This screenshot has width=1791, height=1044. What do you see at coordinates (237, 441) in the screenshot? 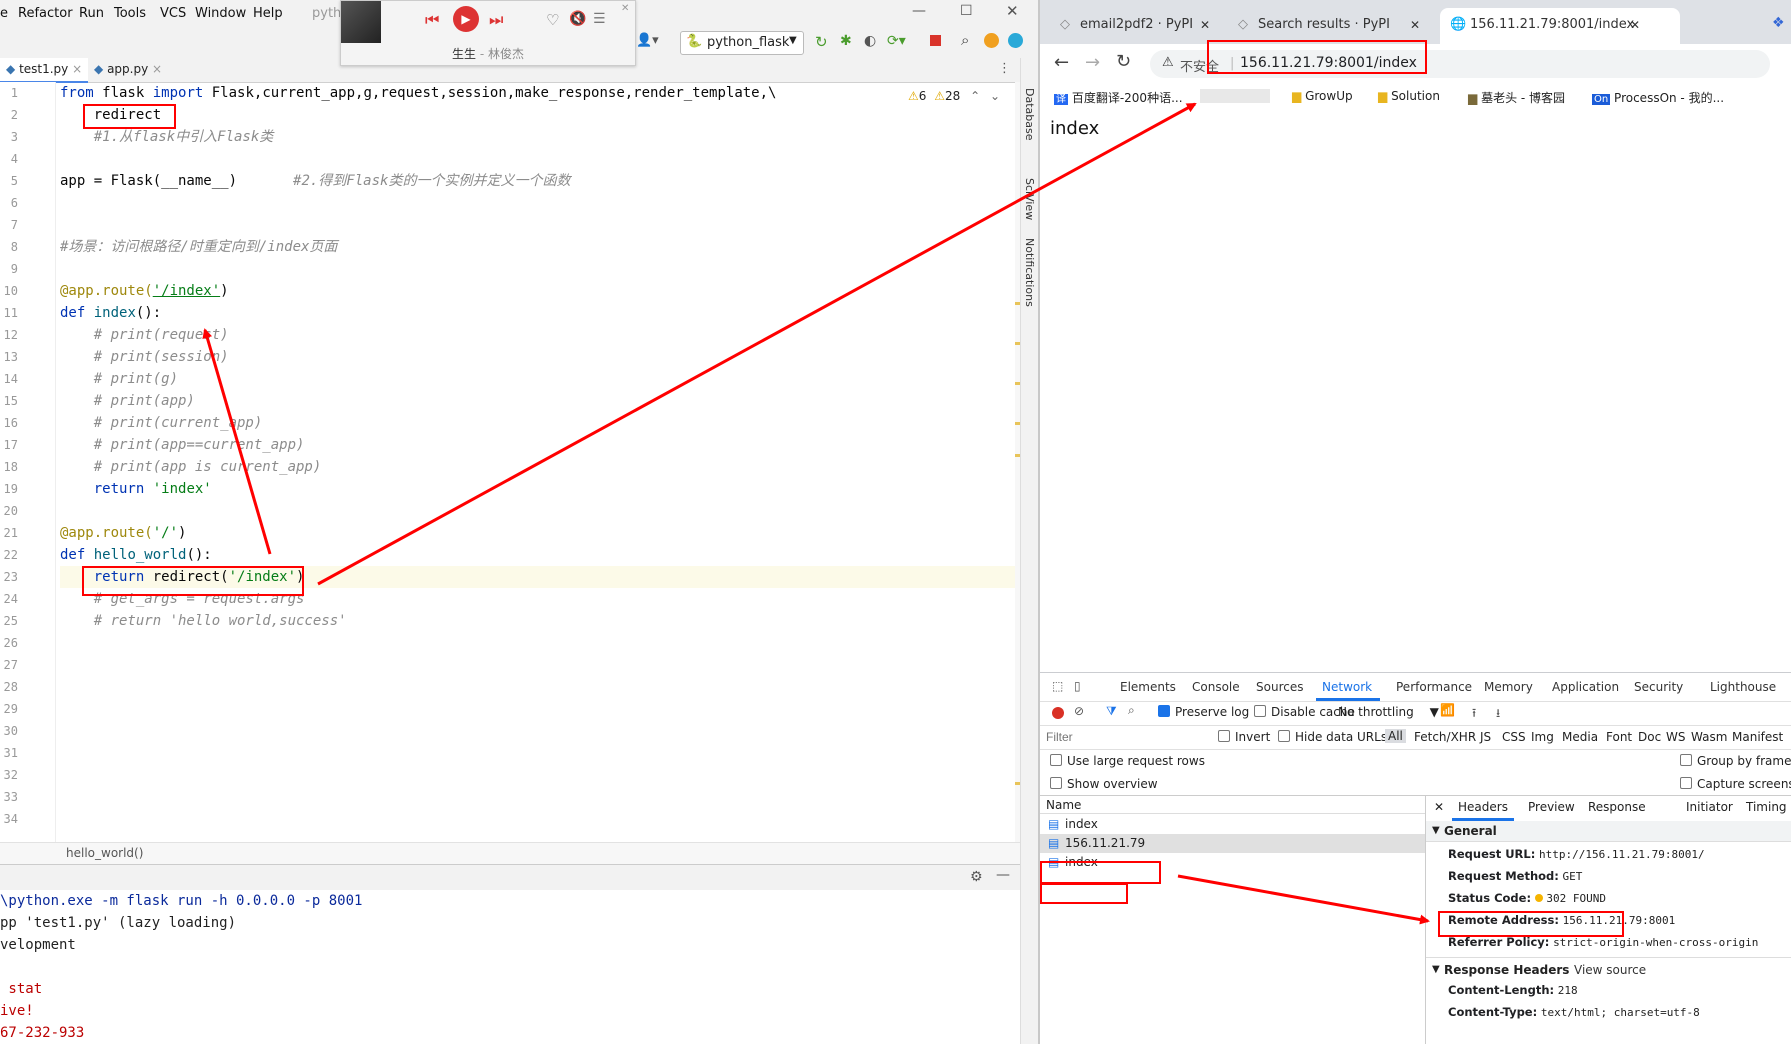
I see `arrow-to-redirect-import` at bounding box center [237, 441].